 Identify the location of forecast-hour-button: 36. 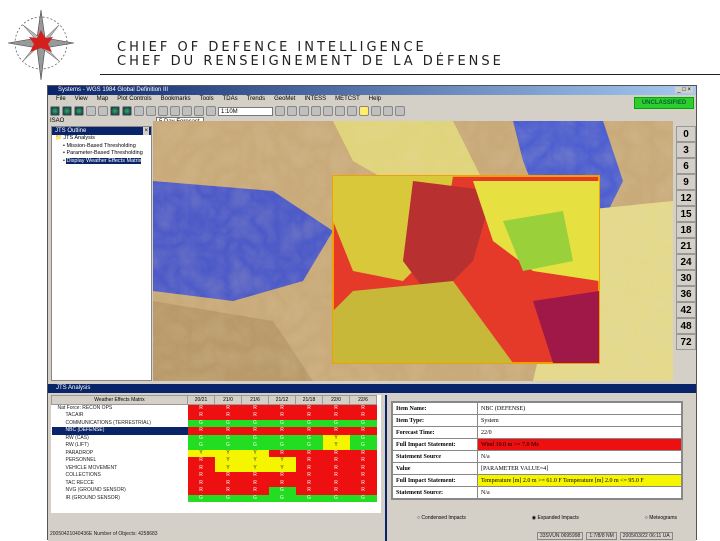
(686, 294).